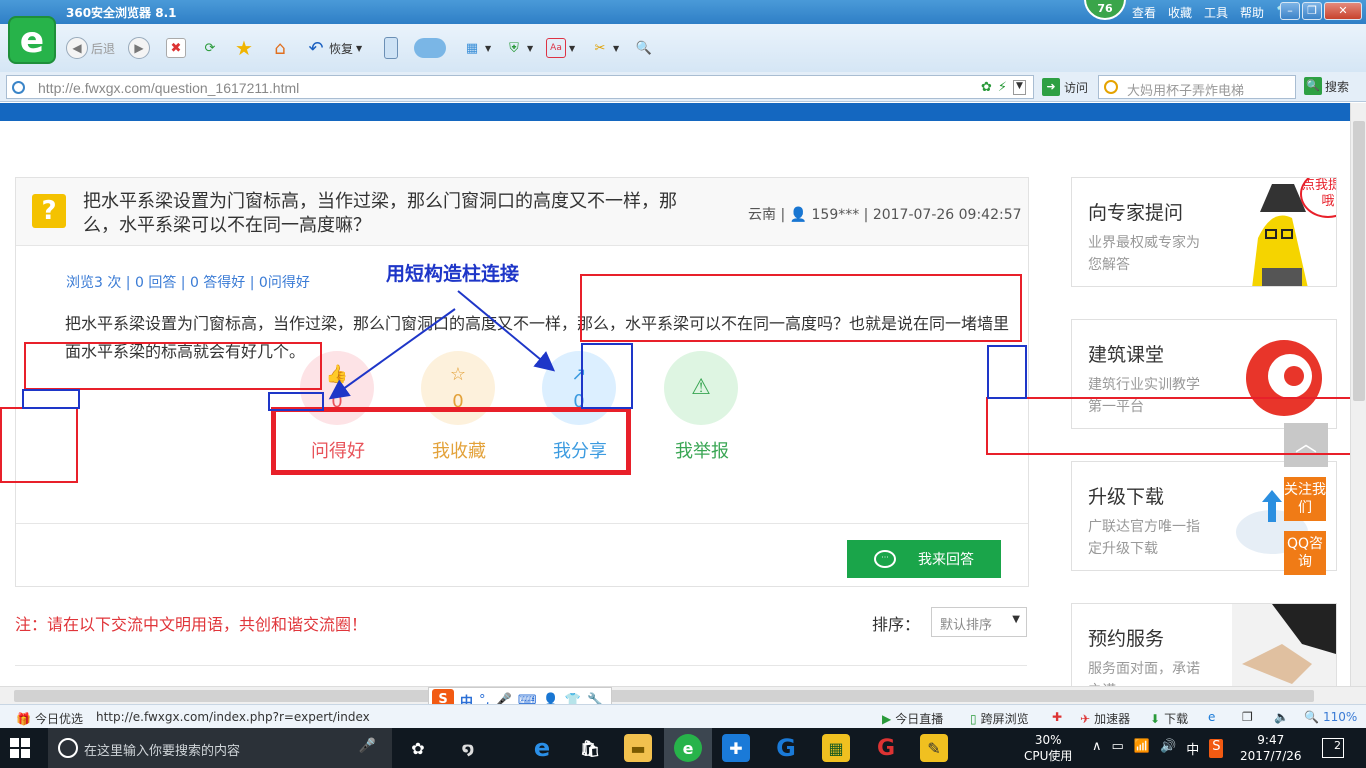 This screenshot has width=1366, height=768. What do you see at coordinates (1111, 87) in the screenshot?
I see `search-engine-icon` at bounding box center [1111, 87].